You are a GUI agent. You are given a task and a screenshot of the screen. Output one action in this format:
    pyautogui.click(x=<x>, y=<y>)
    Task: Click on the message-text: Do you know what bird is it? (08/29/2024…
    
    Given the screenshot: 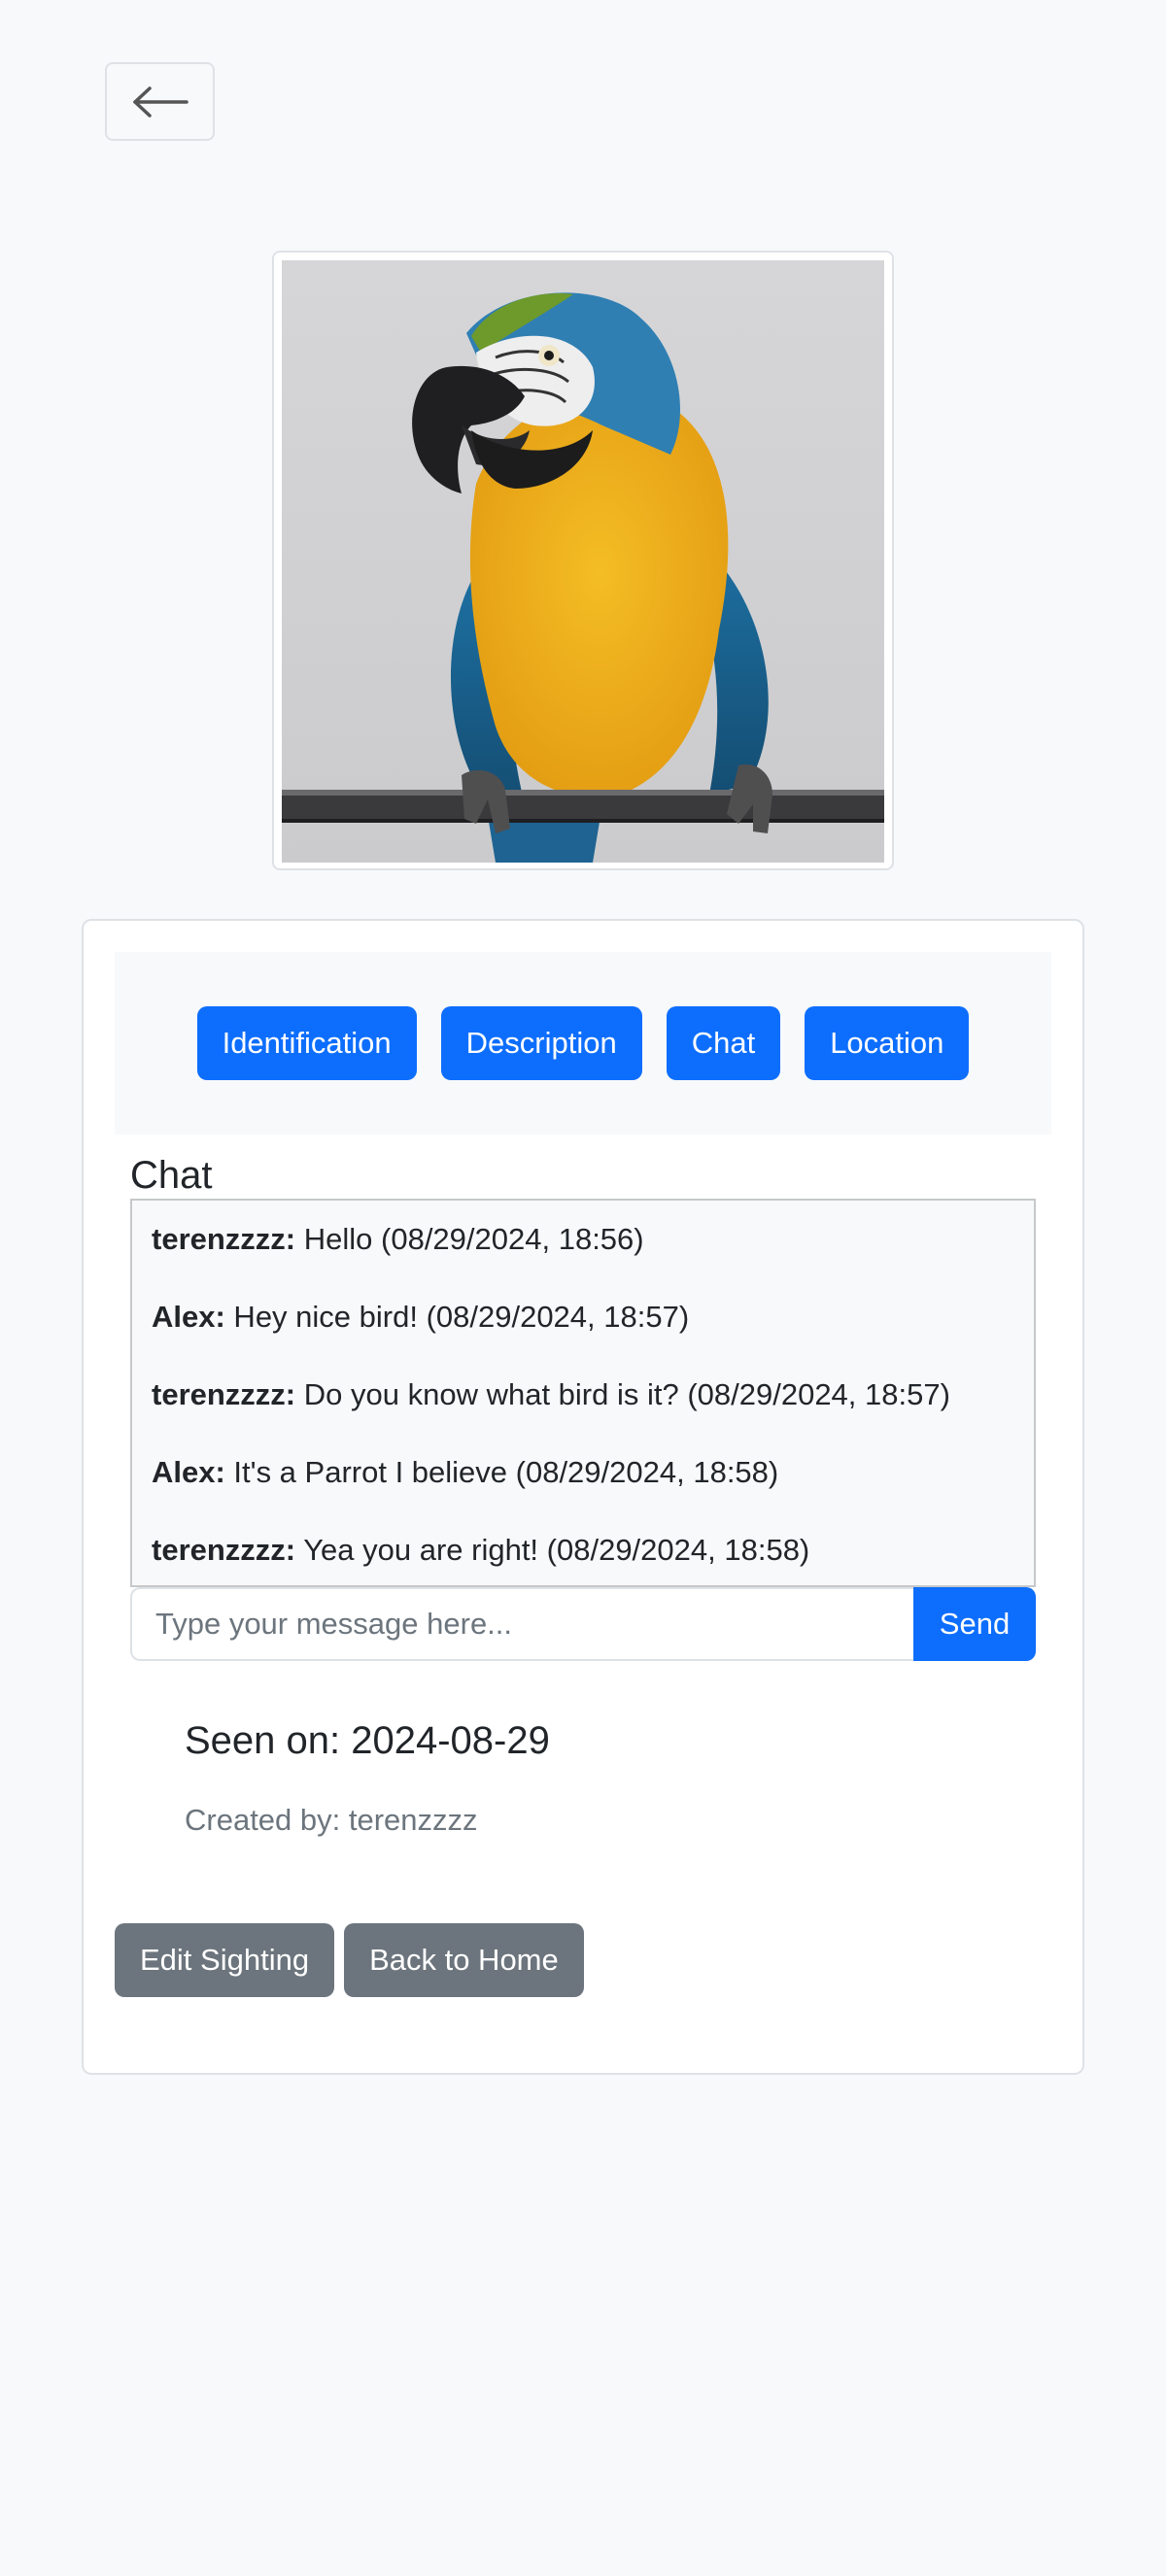 What is the action you would take?
    pyautogui.click(x=622, y=1394)
    